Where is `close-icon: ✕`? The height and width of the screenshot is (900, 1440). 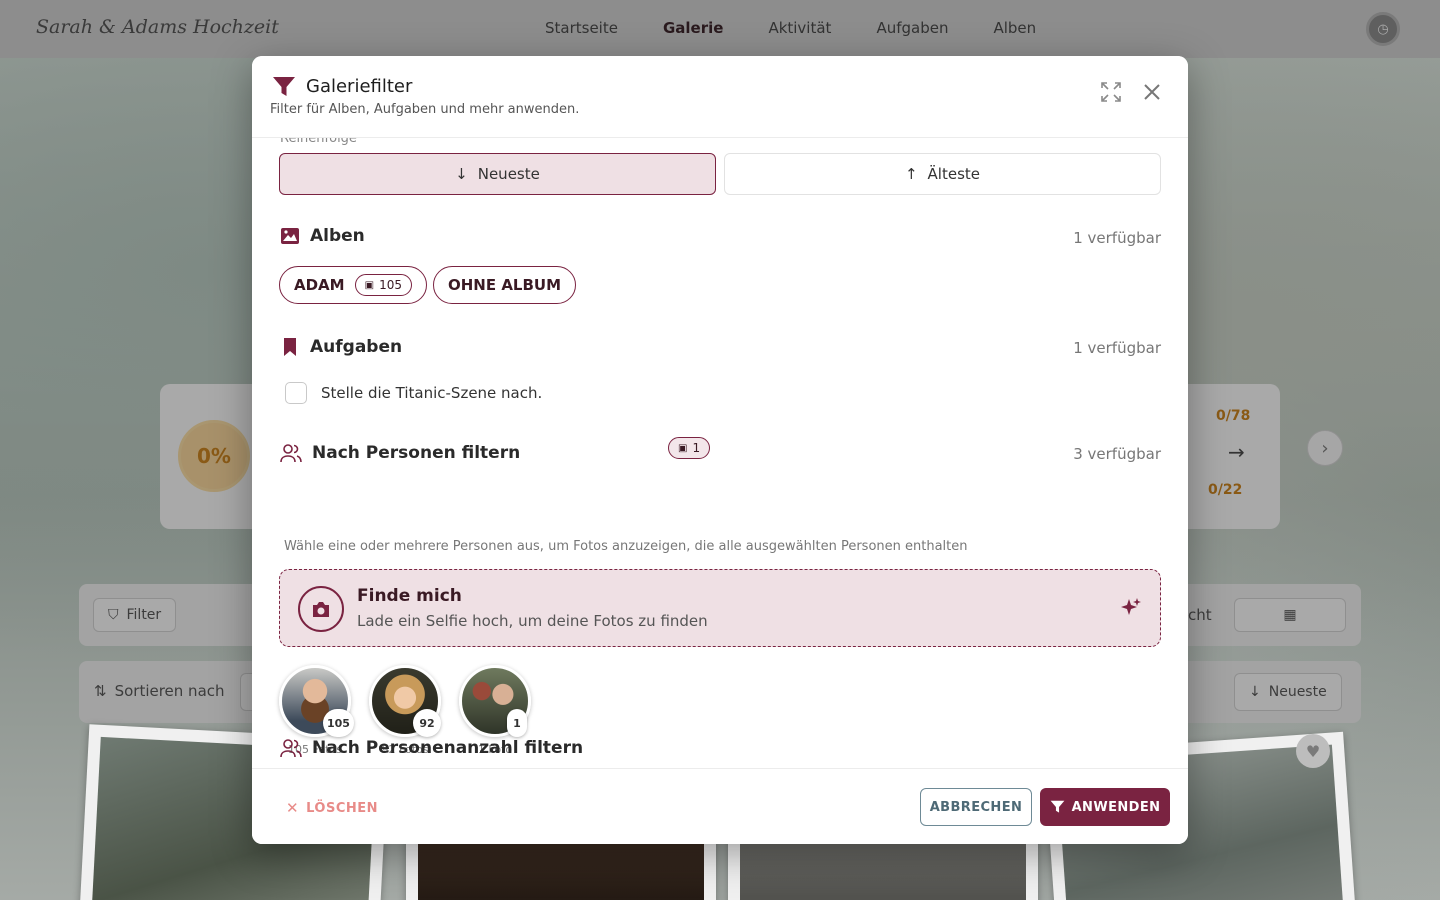
close-icon: ✕ is located at coordinates (293, 808).